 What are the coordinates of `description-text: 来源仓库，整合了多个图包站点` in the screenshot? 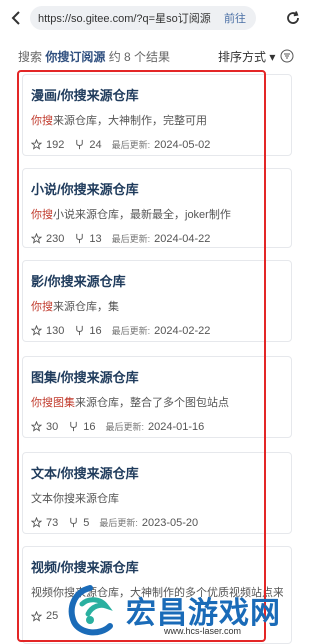 It's located at (152, 403).